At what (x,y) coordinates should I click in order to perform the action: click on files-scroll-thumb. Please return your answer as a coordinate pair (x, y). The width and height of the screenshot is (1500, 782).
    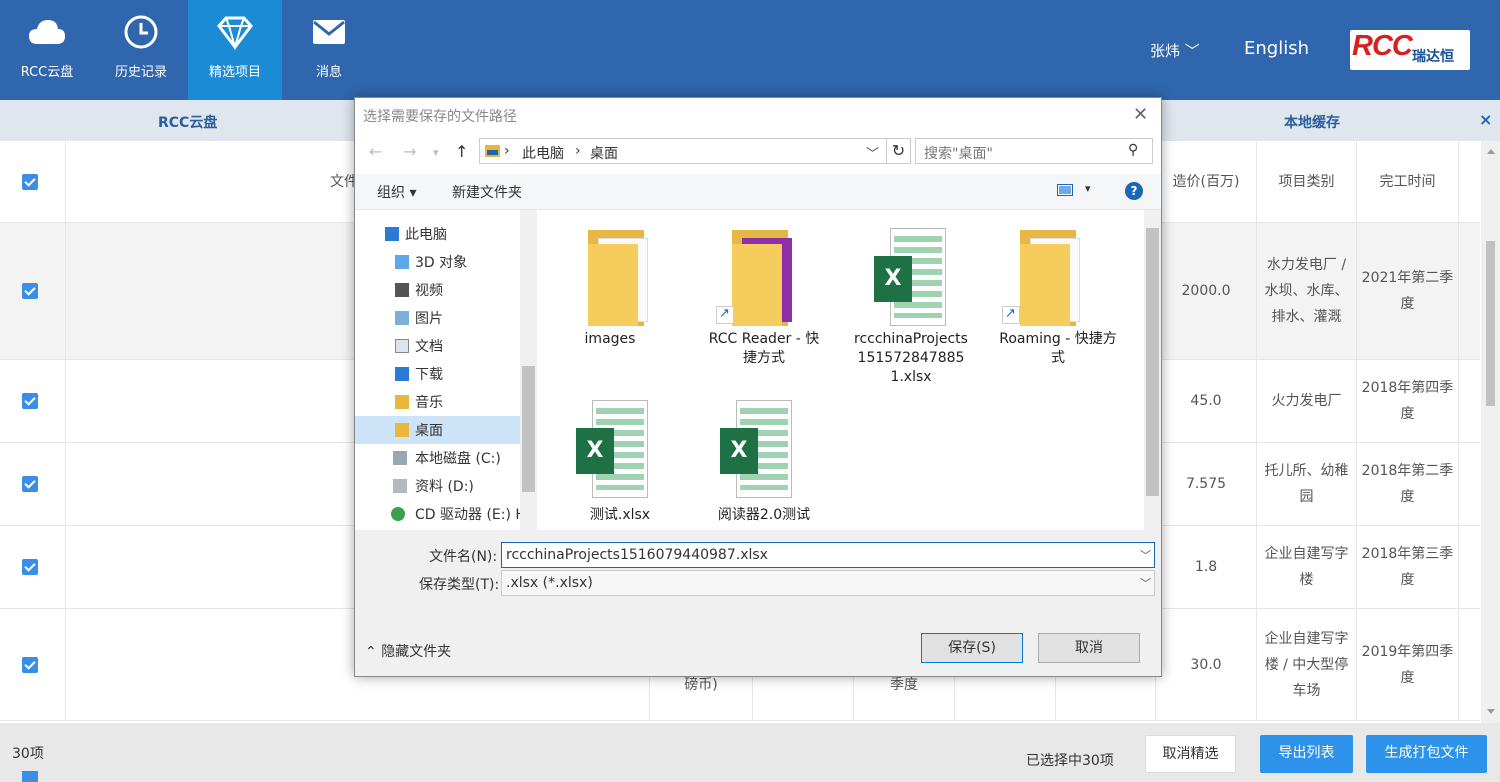
    Looking at the image, I should click on (1152, 362).